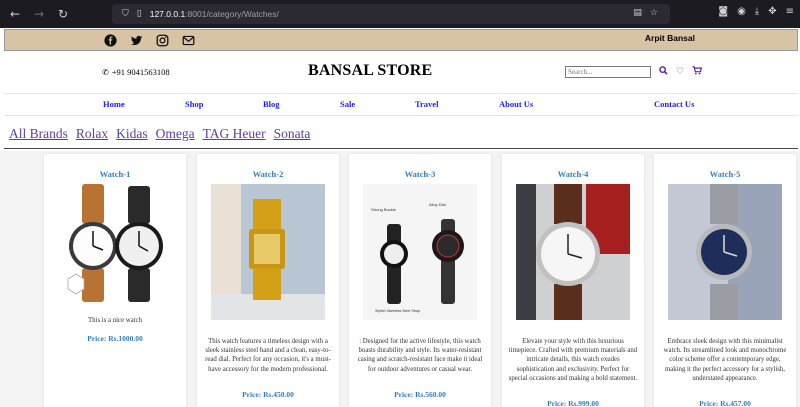  Describe the element at coordinates (680, 72) in the screenshot. I see `wishlist-heart-icon: ♡` at that location.